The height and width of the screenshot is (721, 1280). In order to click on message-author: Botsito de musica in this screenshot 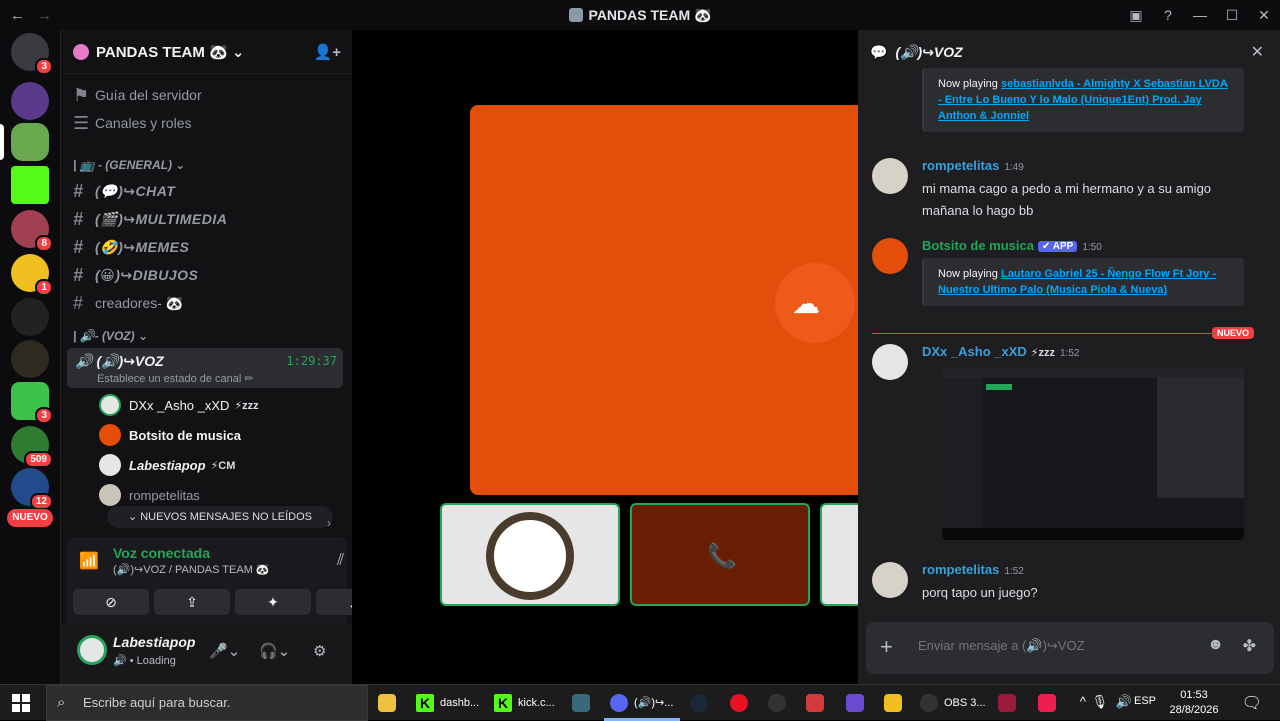, I will do `click(978, 245)`.